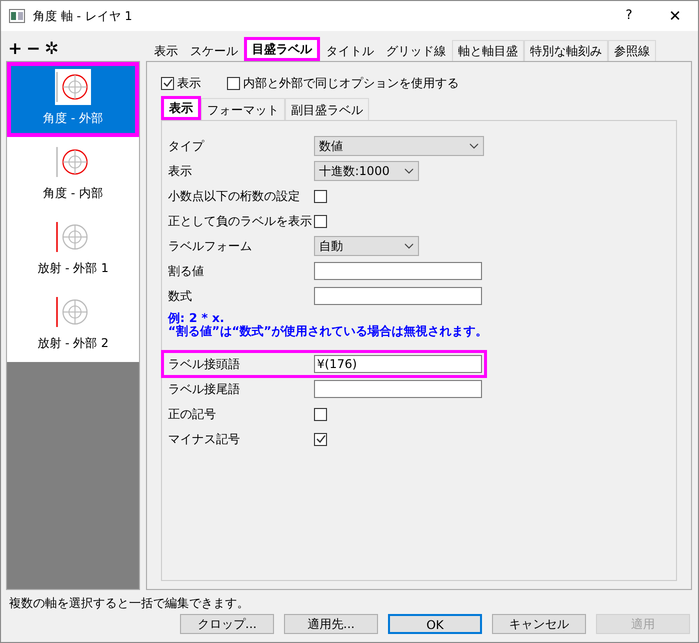 The height and width of the screenshot is (643, 699). Describe the element at coordinates (416, 50) in the screenshot. I see `tab: グリッド線` at that location.